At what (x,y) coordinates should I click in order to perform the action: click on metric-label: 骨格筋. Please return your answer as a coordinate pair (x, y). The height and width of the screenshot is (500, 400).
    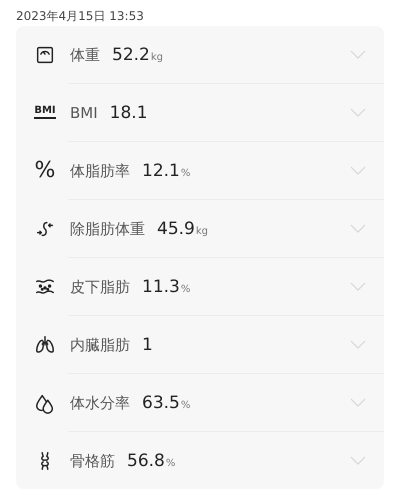
    Looking at the image, I should click on (92, 461).